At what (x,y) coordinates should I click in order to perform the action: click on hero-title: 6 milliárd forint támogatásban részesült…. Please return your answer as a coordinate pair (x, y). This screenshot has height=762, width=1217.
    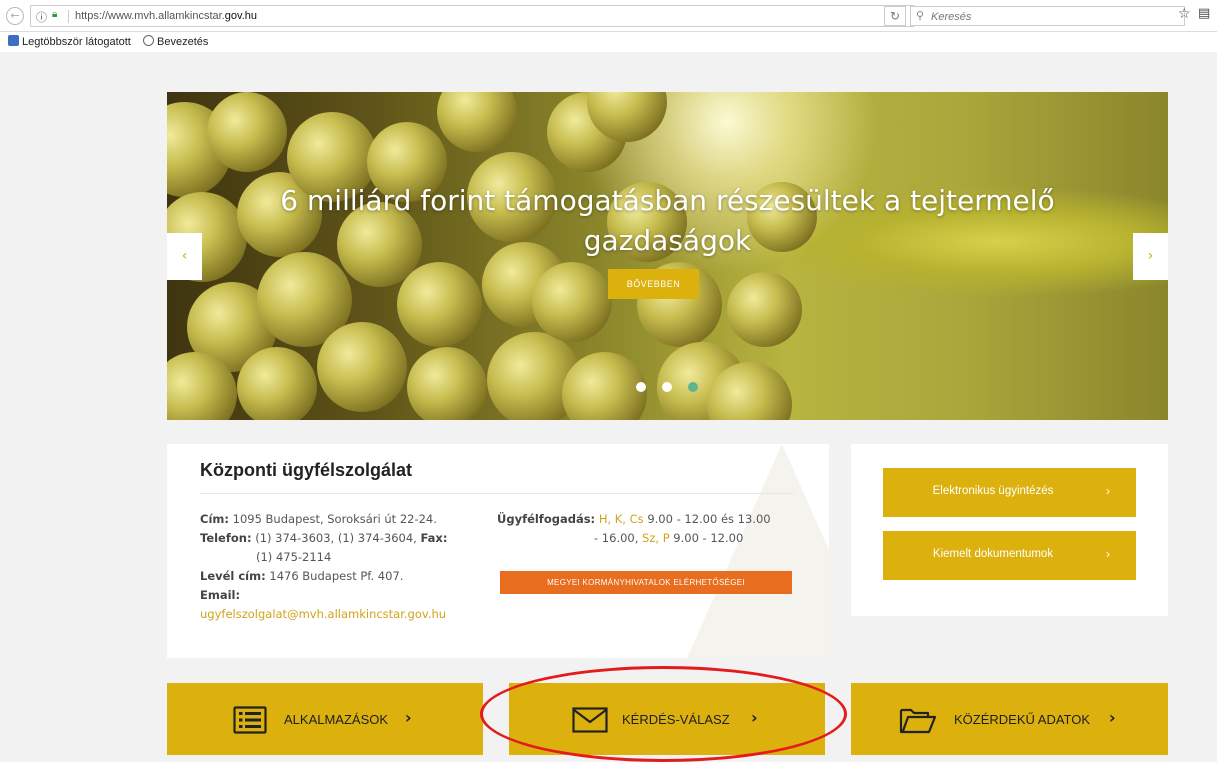
    Looking at the image, I should click on (667, 220).